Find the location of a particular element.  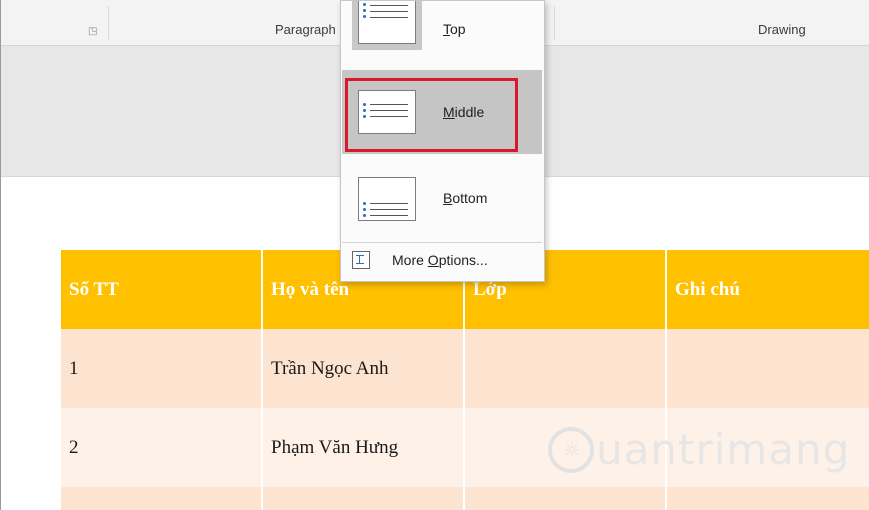

table-cell: Trần Ngọc Anh is located at coordinates (364, 368).